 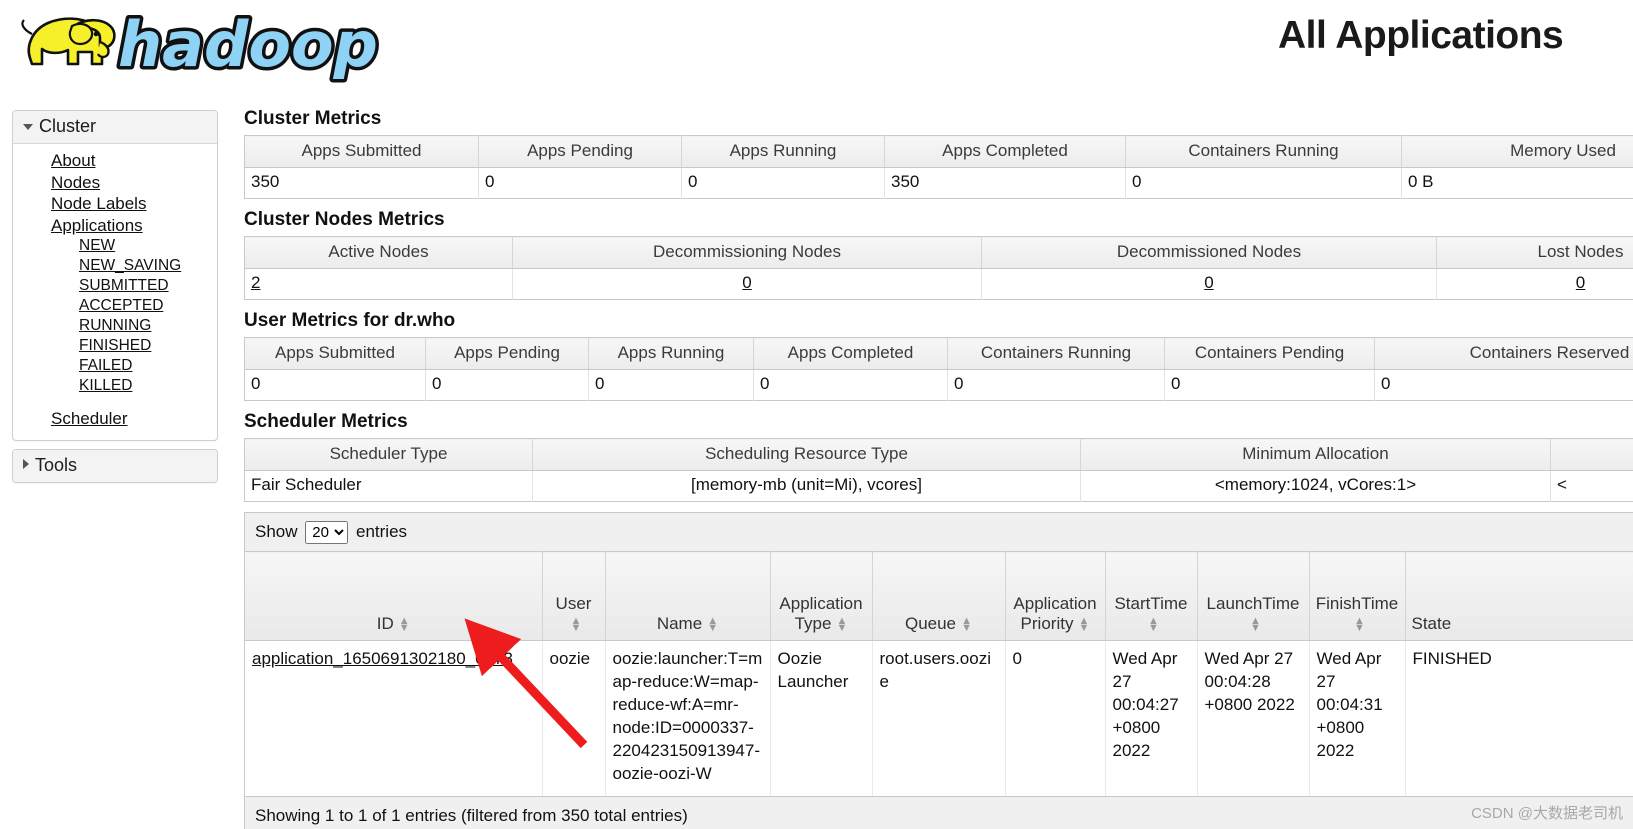 I want to click on sidebar-item-applications: Applications, so click(x=115, y=226).